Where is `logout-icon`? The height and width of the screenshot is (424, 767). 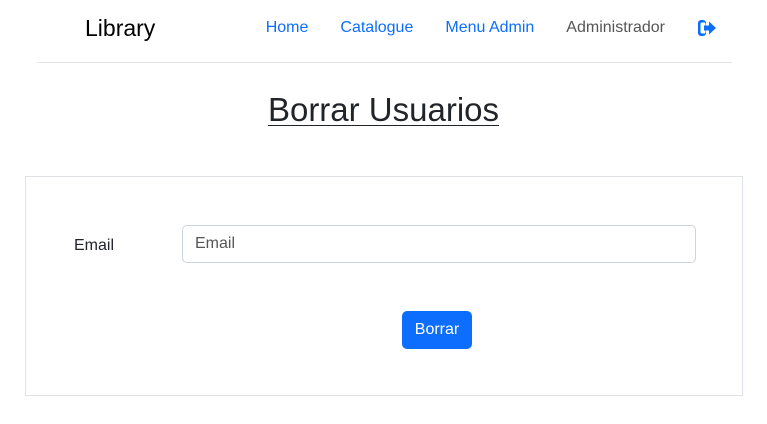 logout-icon is located at coordinates (707, 28).